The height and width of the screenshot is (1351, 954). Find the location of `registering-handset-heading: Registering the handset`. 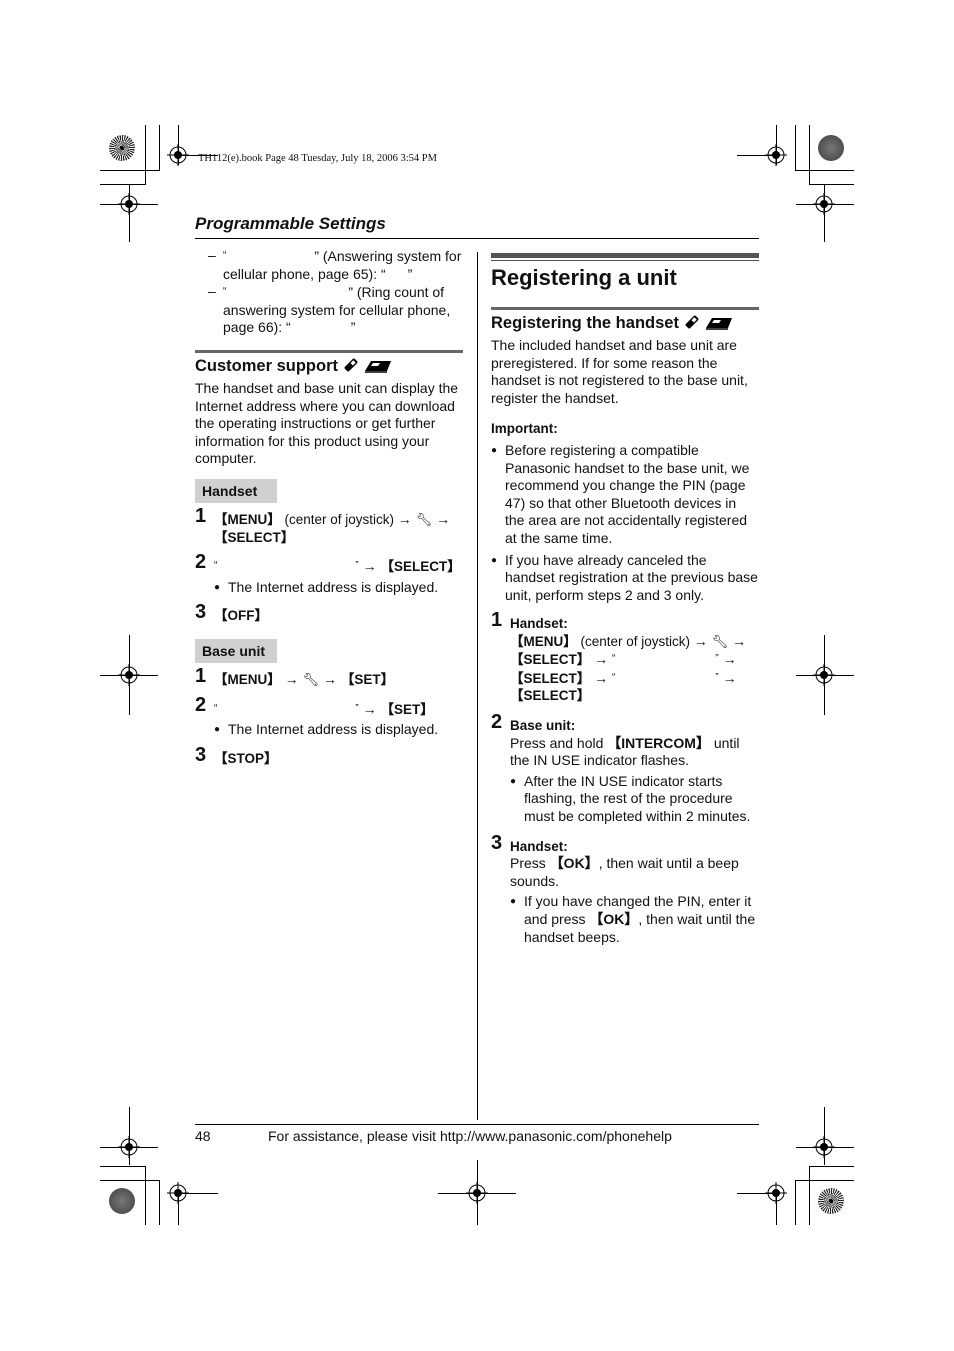

registering-handset-heading: Registering the handset is located at coordinates (612, 323).